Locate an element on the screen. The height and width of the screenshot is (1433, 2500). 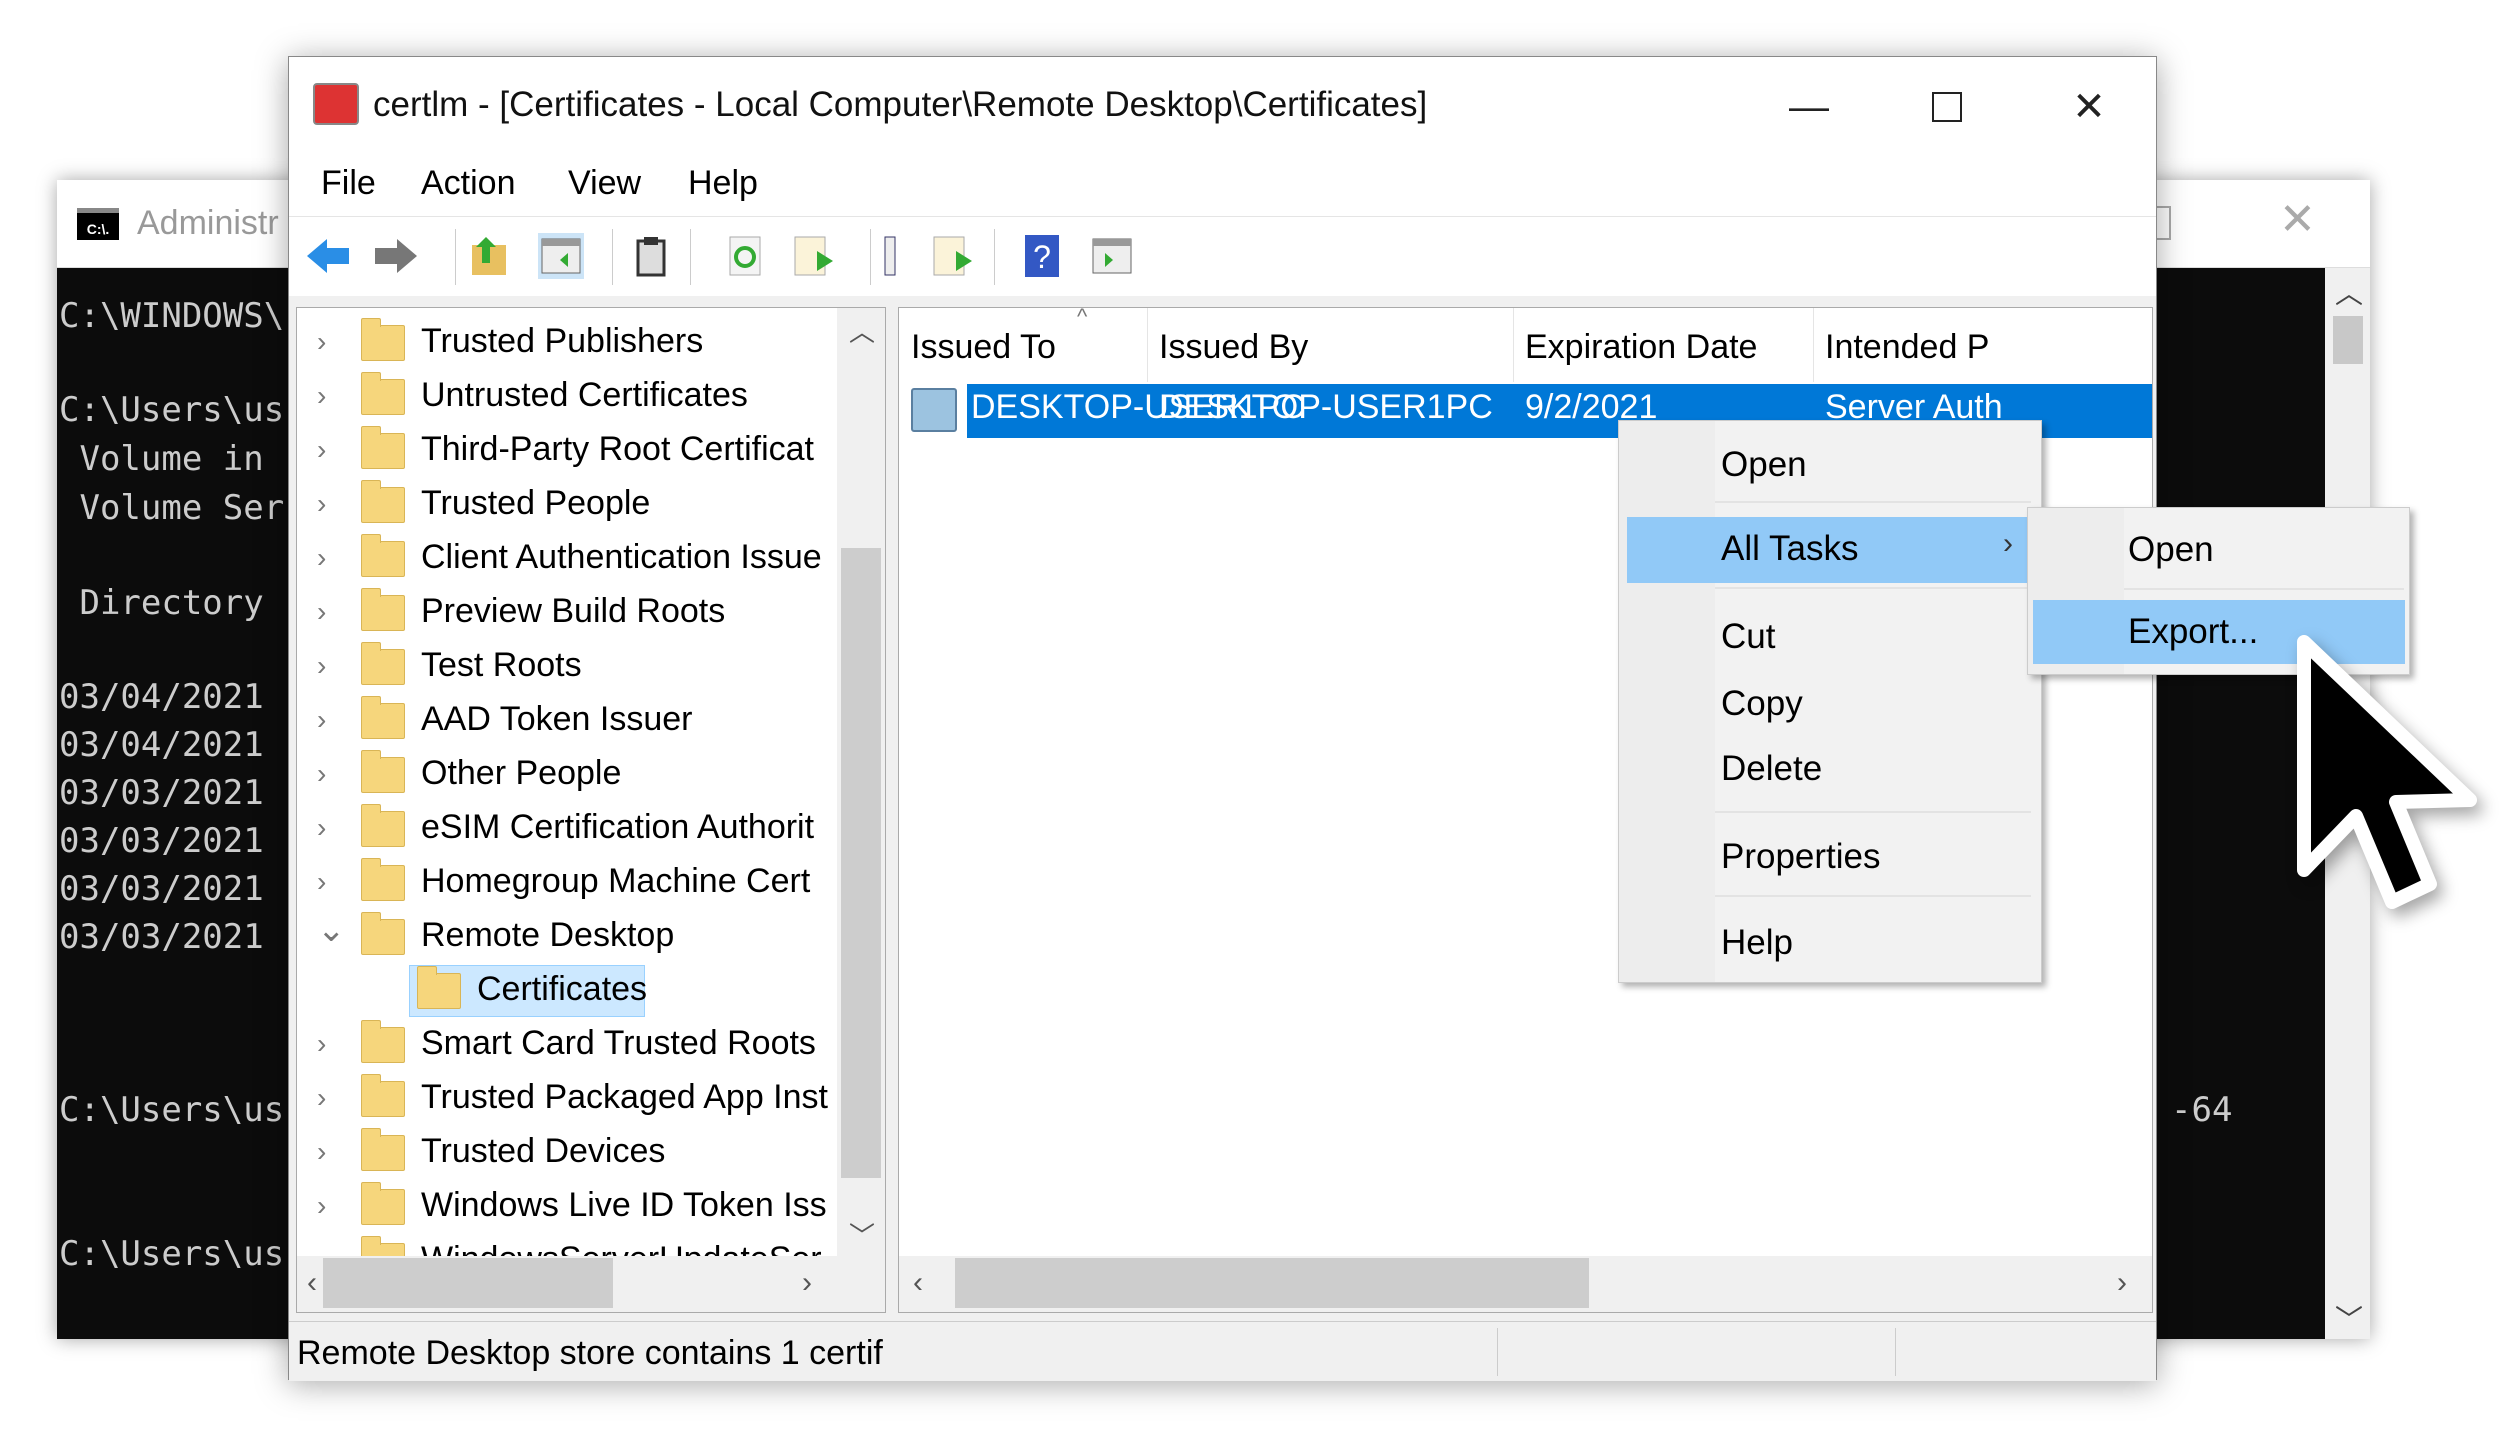
tree-vertical-scrollbar: ︿ ﹀ is located at coordinates (861, 782).